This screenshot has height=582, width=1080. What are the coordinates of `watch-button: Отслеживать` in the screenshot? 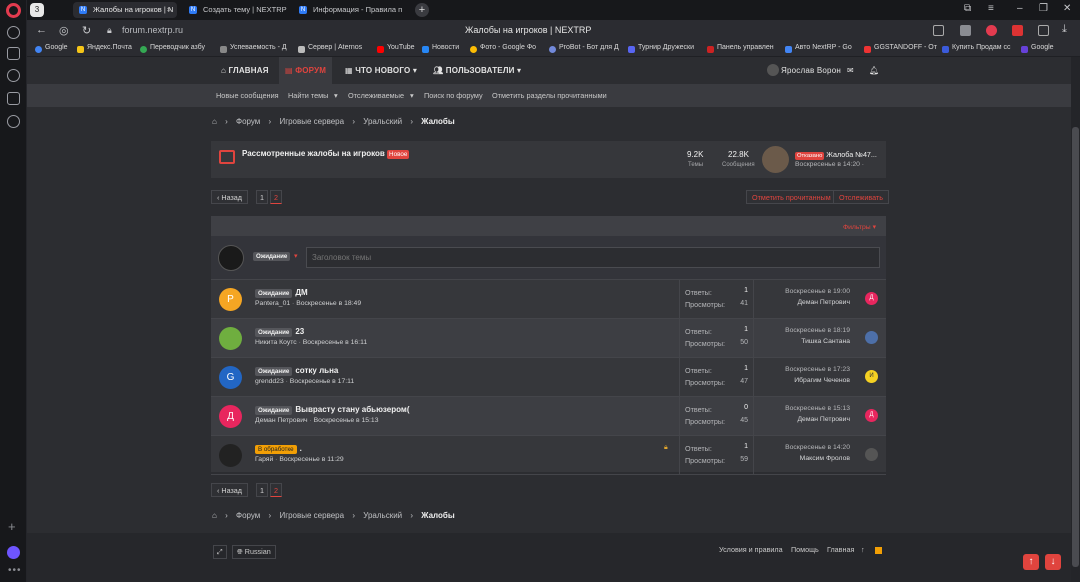 It's located at (861, 197).